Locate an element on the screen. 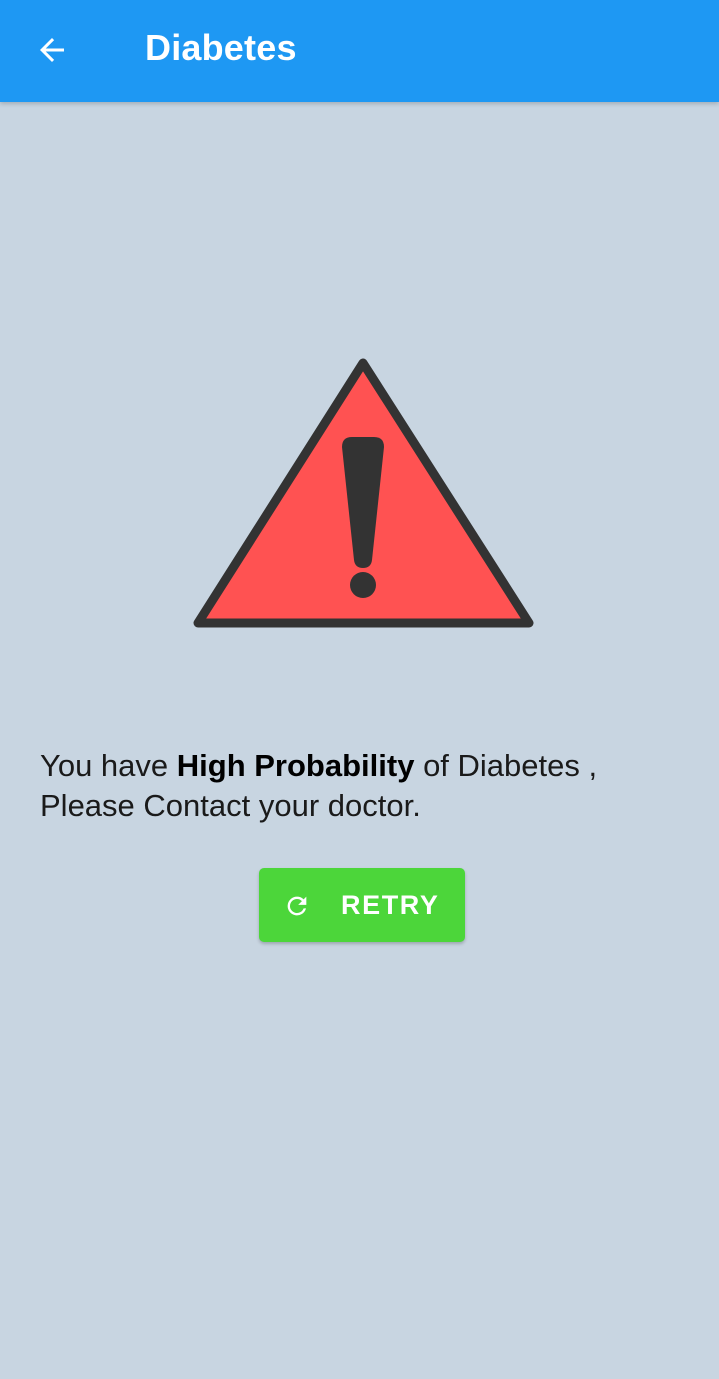 The width and height of the screenshot is (719, 1379). back-button is located at coordinates (52, 50).